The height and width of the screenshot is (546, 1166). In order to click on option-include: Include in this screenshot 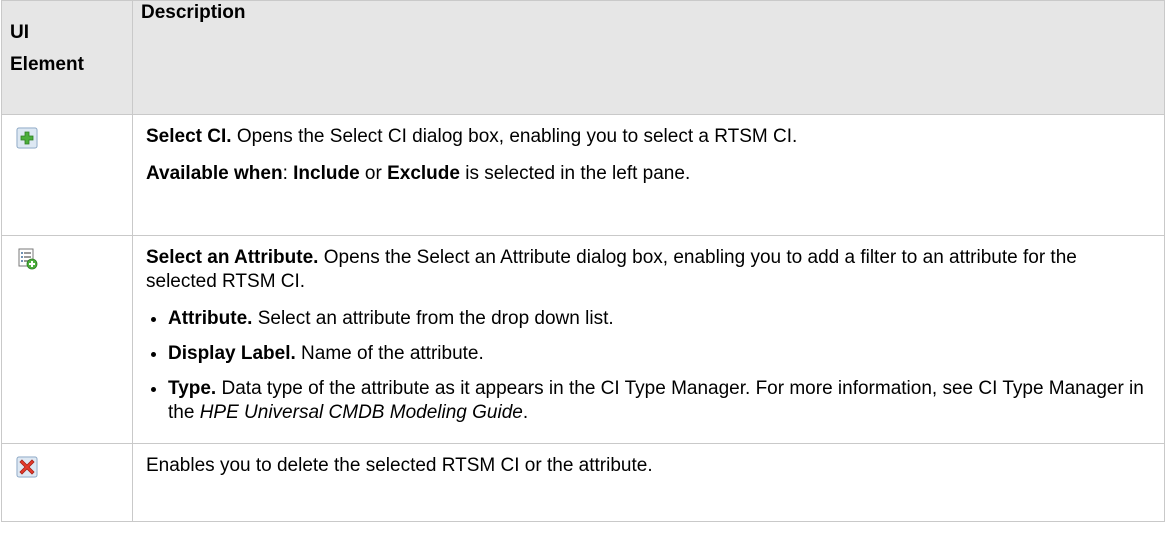, I will do `click(326, 173)`.